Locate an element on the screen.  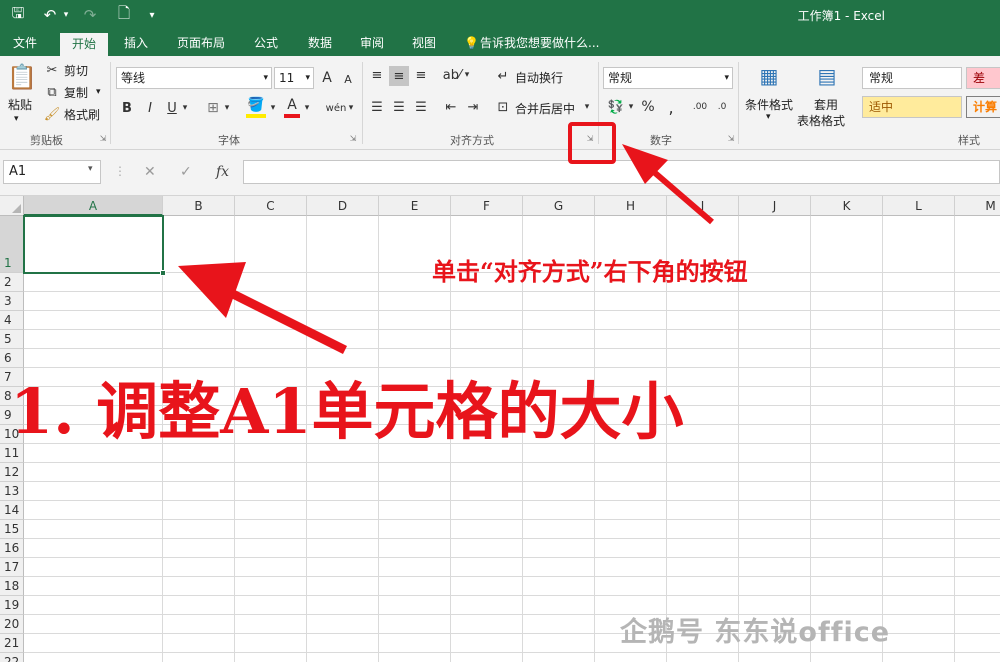
step-annotation: 1. 调整A1单元格的大小 is located at coordinates (347, 411).